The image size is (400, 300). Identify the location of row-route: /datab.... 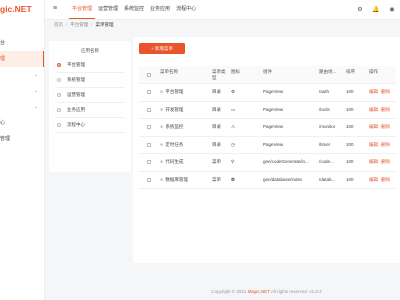
(327, 179).